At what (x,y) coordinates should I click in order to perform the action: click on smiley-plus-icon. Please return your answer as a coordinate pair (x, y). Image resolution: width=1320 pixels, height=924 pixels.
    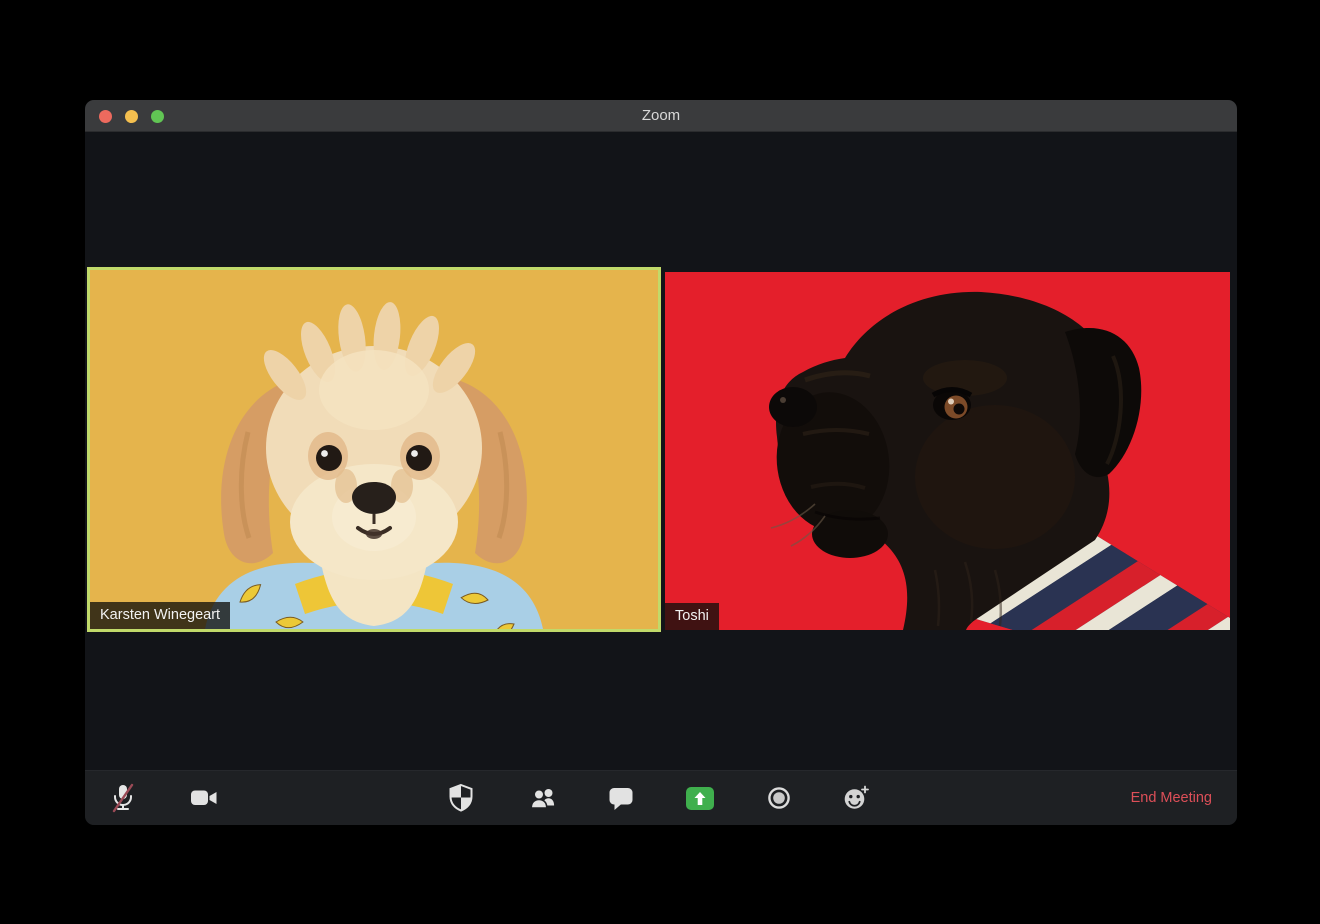
    Looking at the image, I should click on (856, 797).